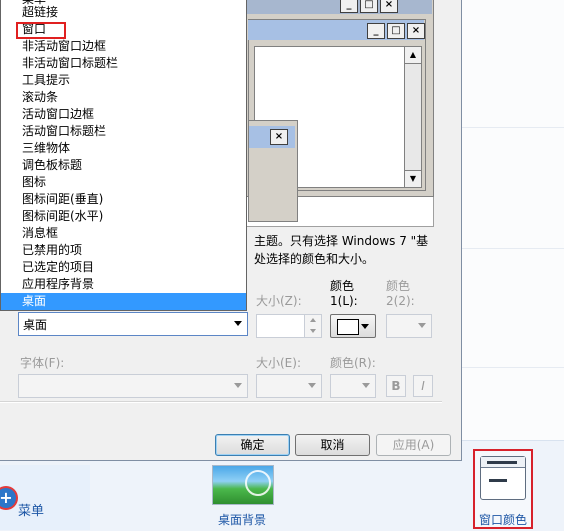 This screenshot has width=564, height=531. Describe the element at coordinates (123, 250) in the screenshot. I see `list-item: 已禁用的项` at that location.